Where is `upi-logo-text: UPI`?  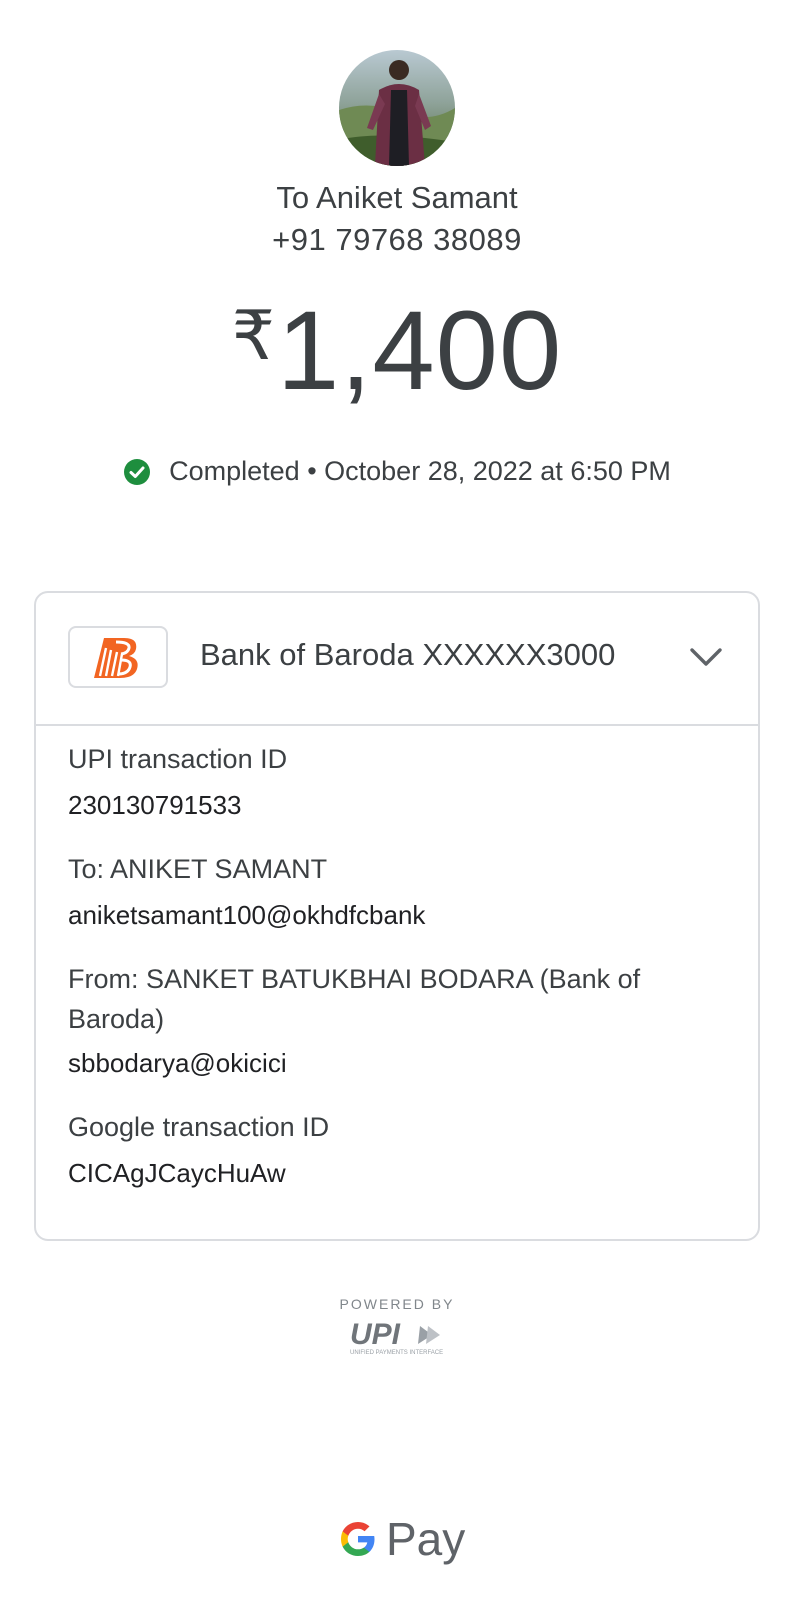 upi-logo-text: UPI is located at coordinates (375, 1334).